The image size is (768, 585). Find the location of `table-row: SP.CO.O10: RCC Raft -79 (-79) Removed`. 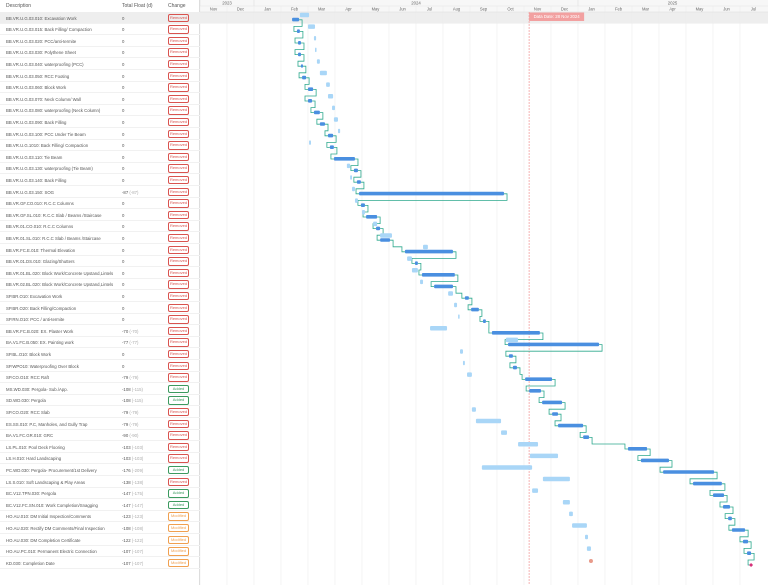

table-row: SP.CO.O10: RCC Raft -79 (-79) Removed is located at coordinates (100, 378).